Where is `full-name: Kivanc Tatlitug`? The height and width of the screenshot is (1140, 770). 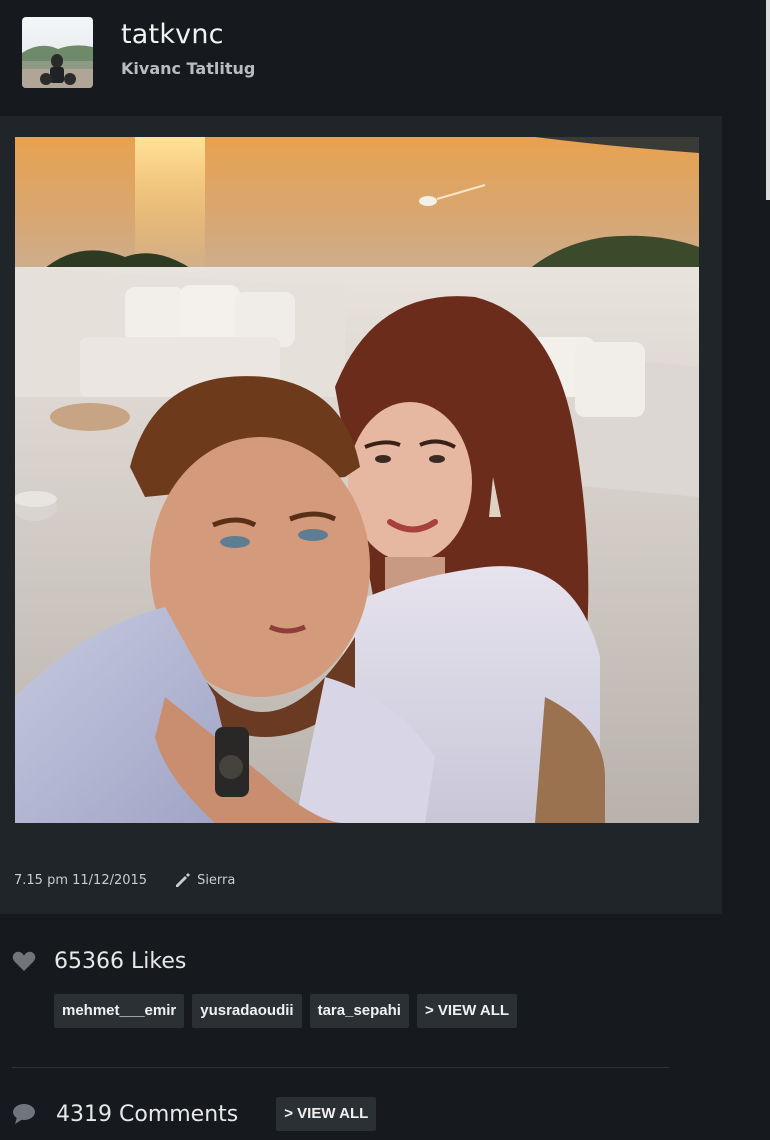
full-name: Kivanc Tatlitug is located at coordinates (188, 68).